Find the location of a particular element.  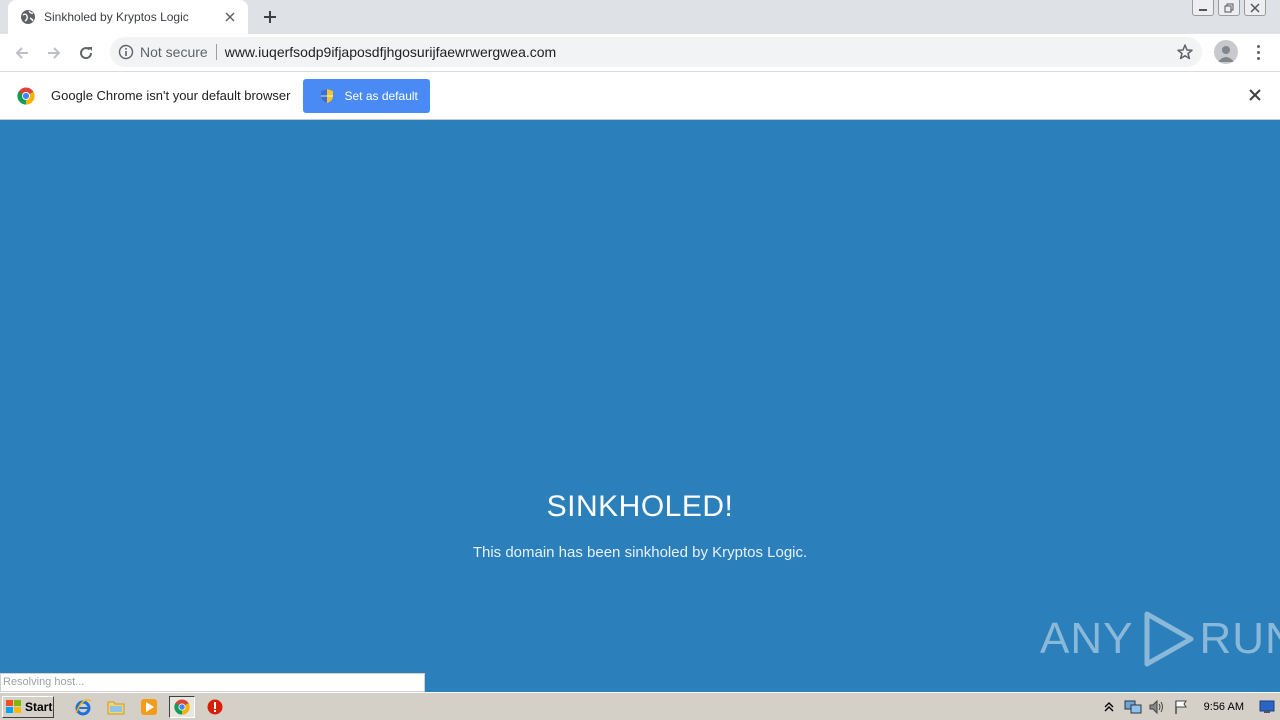

start-button: Start is located at coordinates (28, 706).